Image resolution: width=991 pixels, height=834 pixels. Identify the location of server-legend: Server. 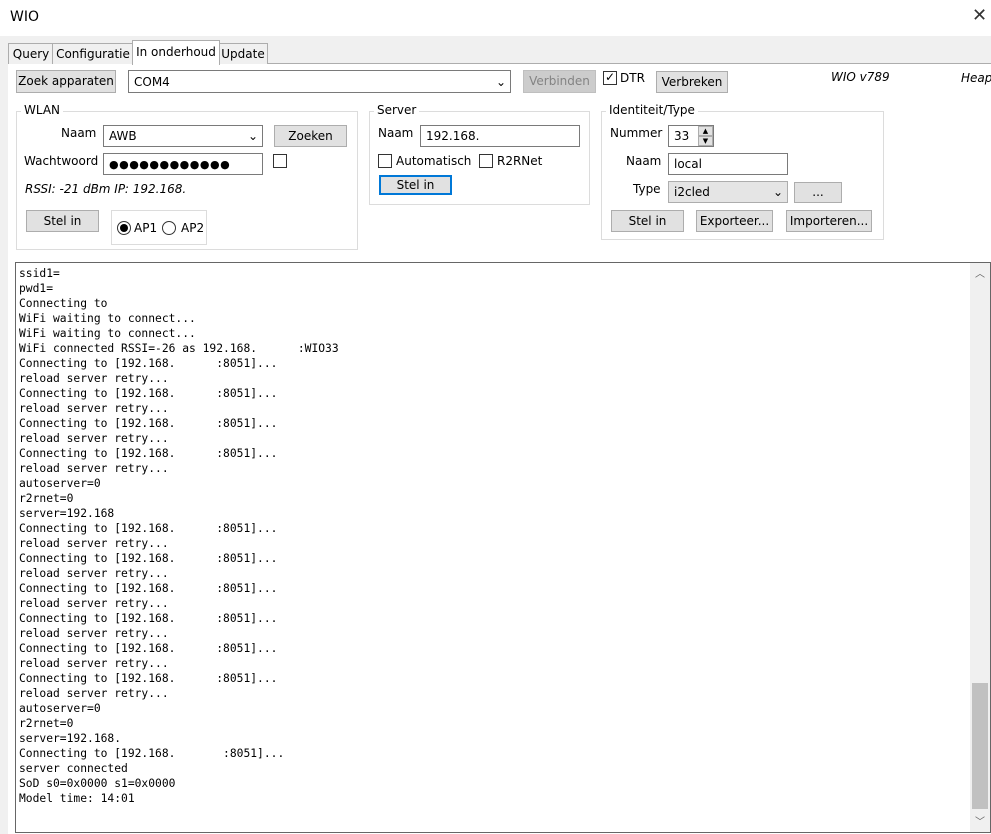
(397, 110).